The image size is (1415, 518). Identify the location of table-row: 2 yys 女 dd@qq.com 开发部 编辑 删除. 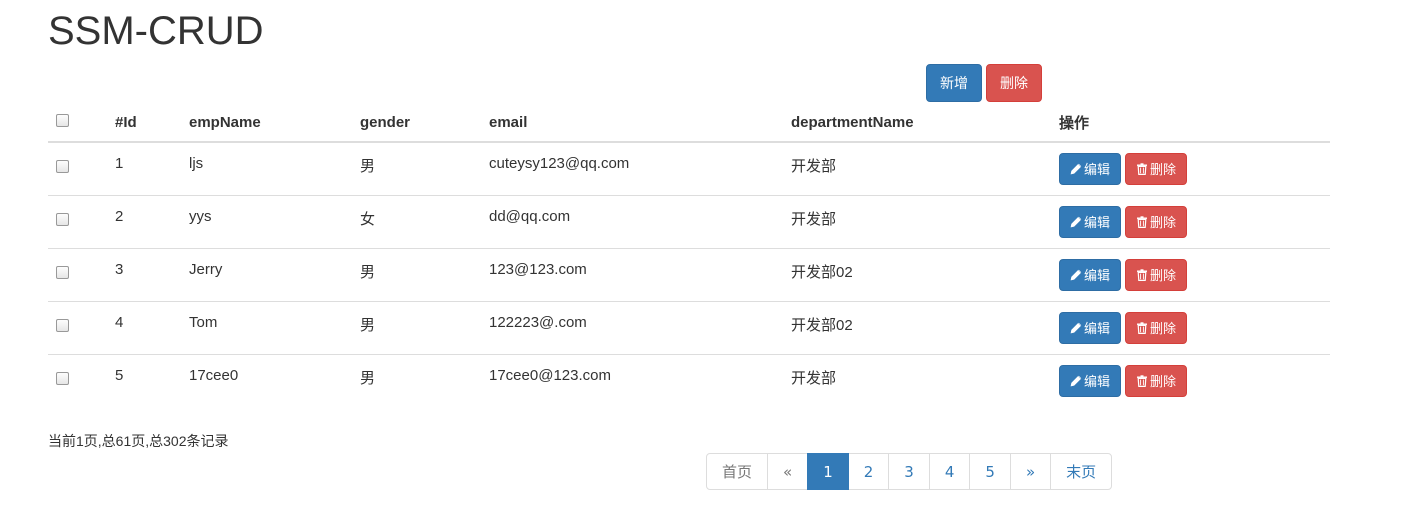
(689, 221).